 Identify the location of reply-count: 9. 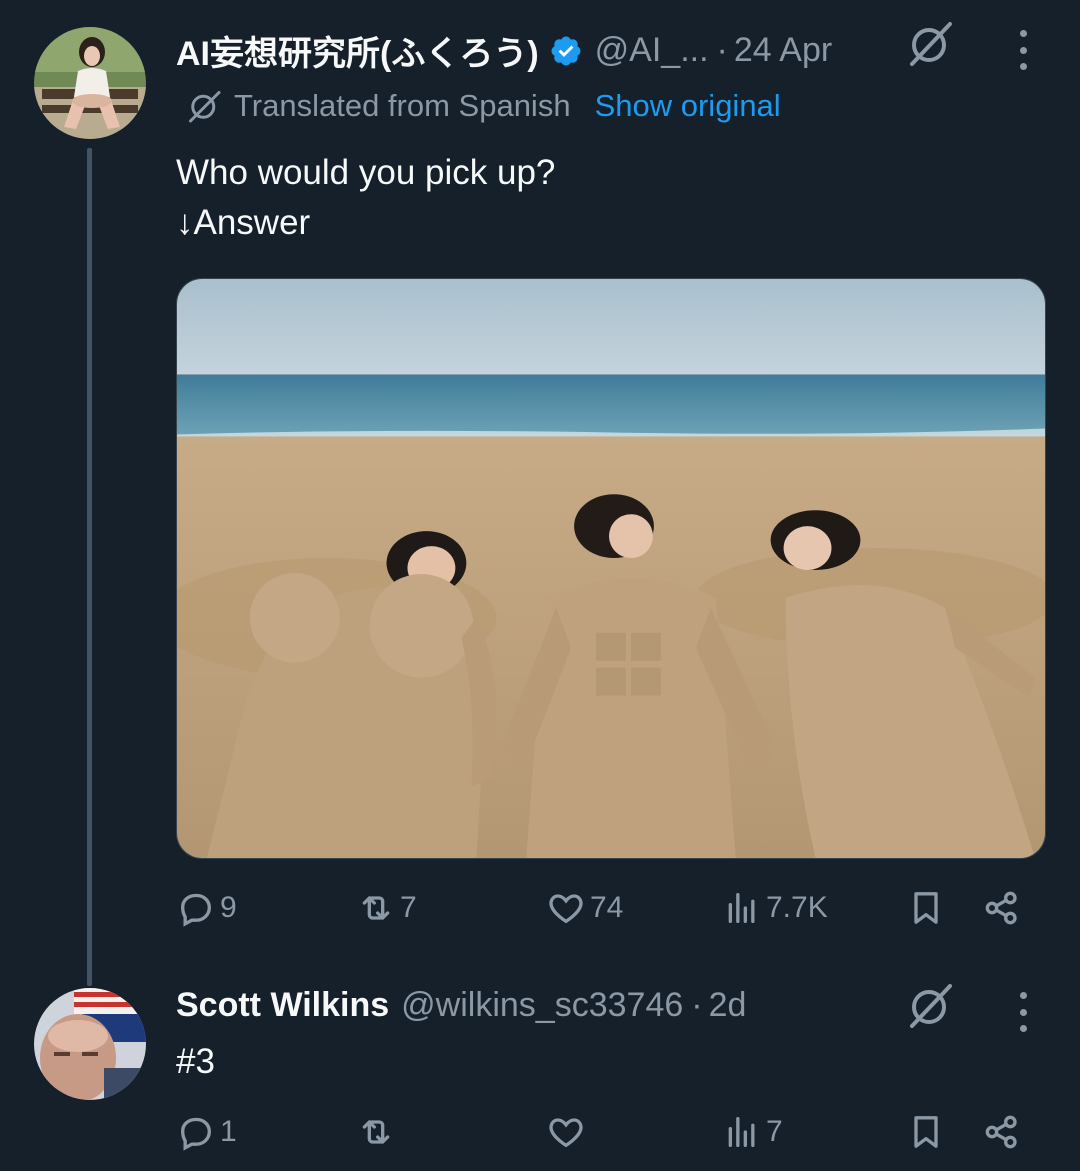
(228, 907).